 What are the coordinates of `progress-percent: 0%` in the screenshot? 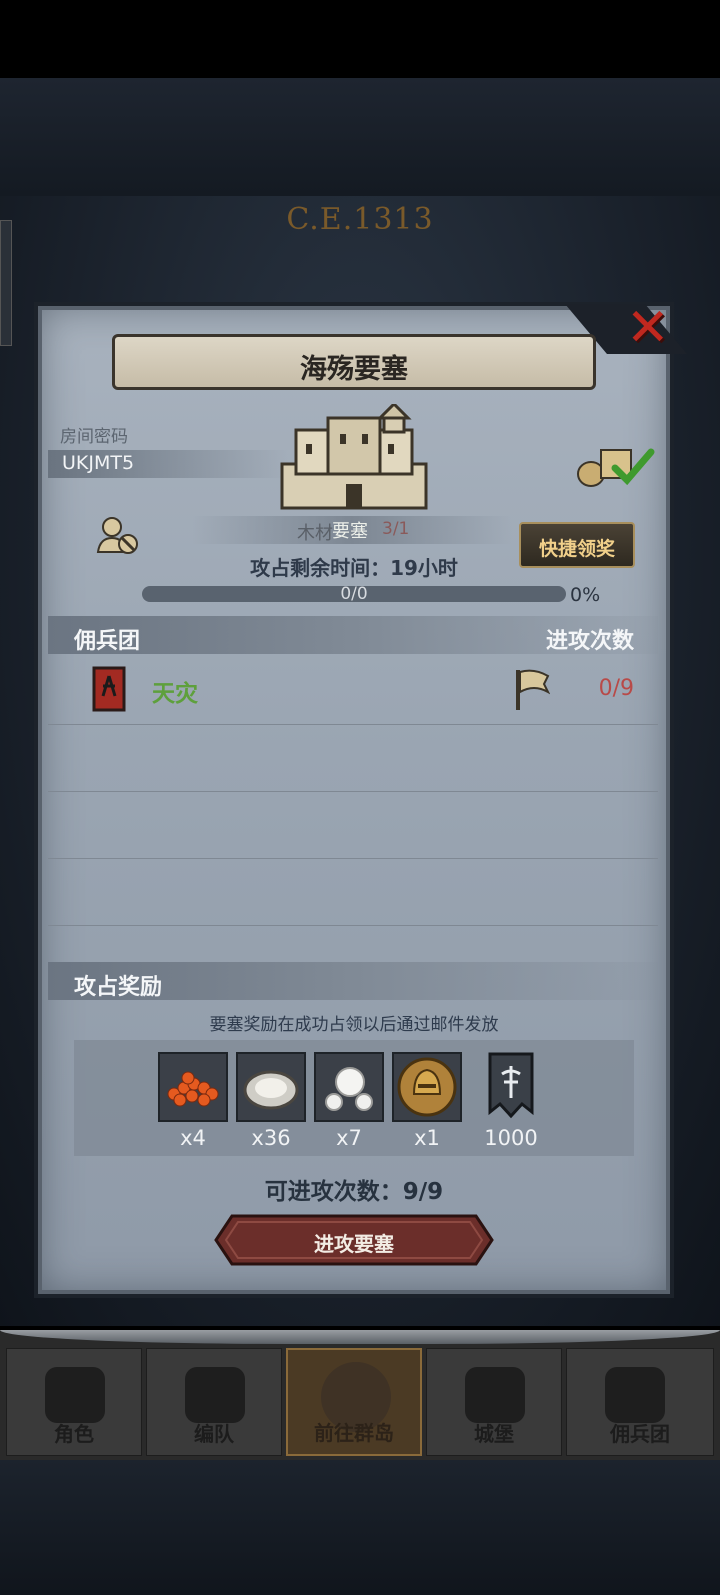 It's located at (585, 595).